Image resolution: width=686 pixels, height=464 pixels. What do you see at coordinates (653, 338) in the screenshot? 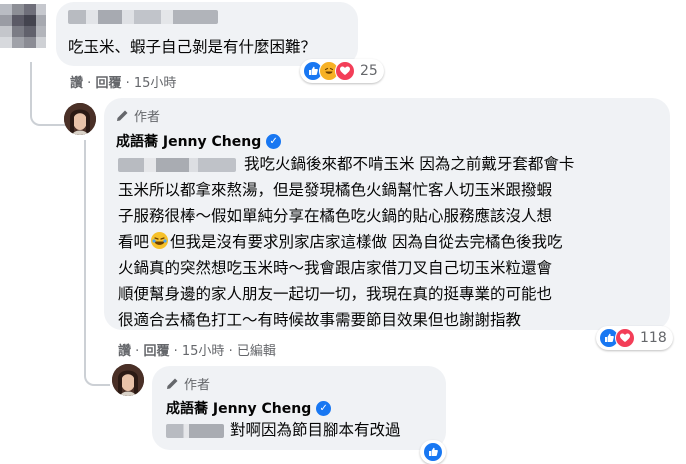
I see `reaction-count: 118` at bounding box center [653, 338].